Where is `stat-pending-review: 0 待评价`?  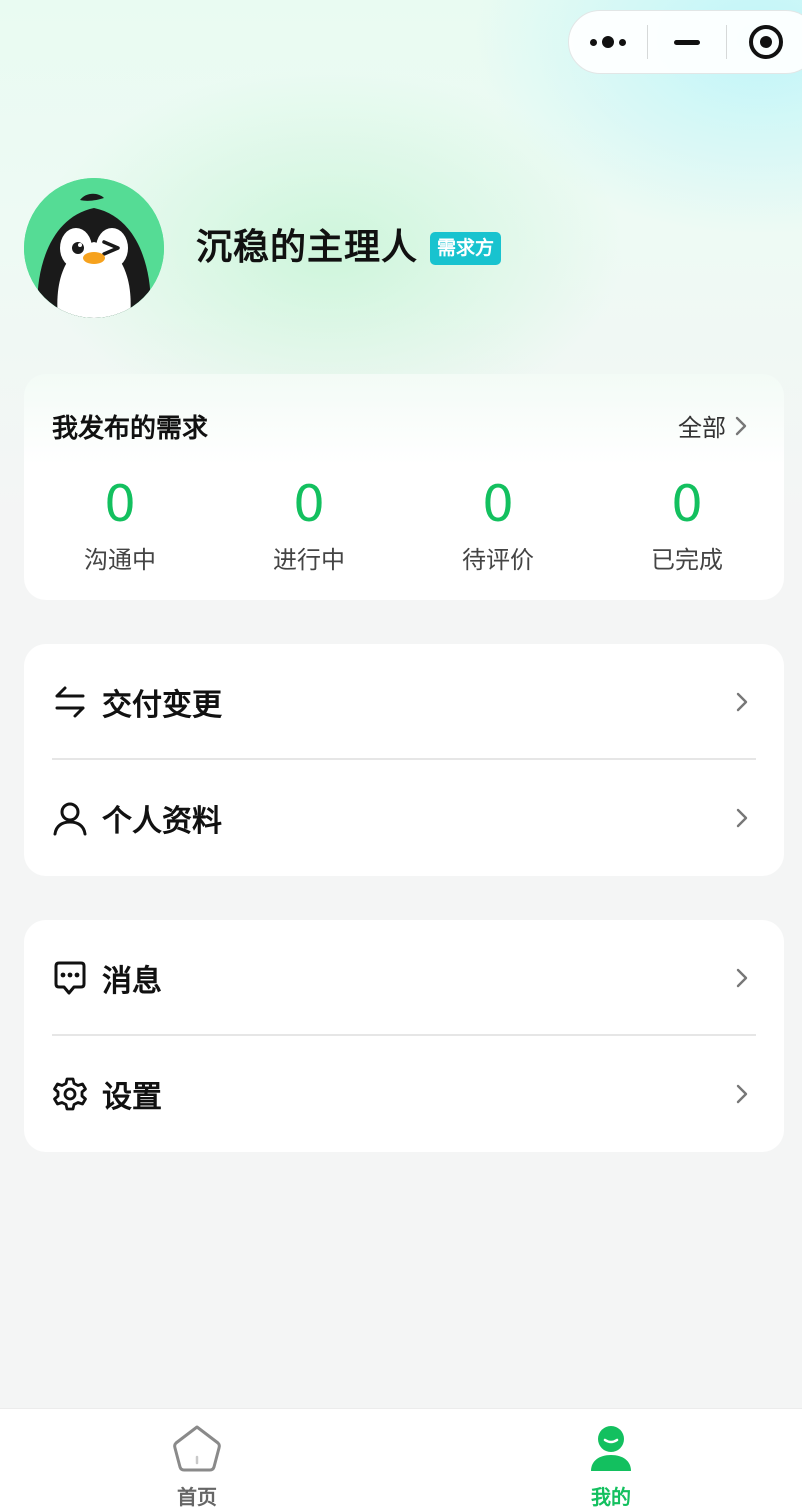
stat-pending-review: 0 待评价 is located at coordinates (498, 522).